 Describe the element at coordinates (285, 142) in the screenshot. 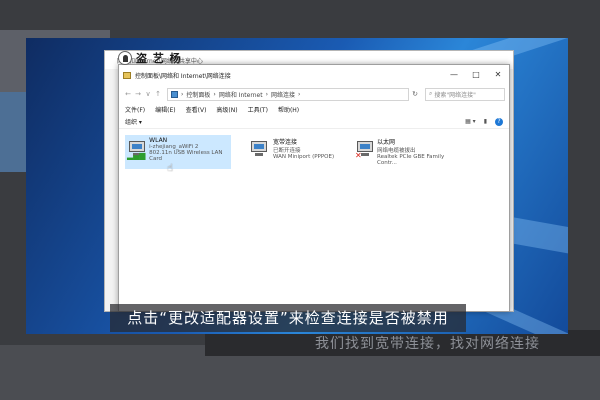

I see `adapter-name: 宽带连接` at that location.